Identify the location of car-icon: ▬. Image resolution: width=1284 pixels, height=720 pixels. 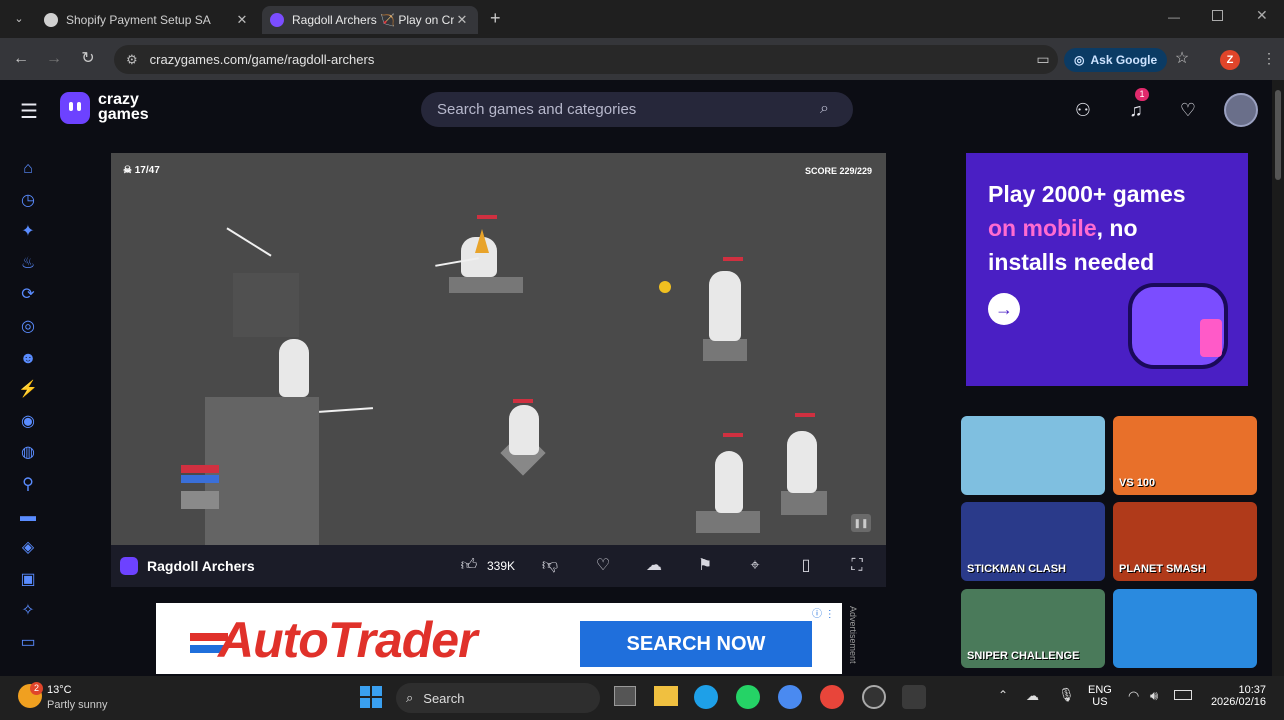
(28, 517).